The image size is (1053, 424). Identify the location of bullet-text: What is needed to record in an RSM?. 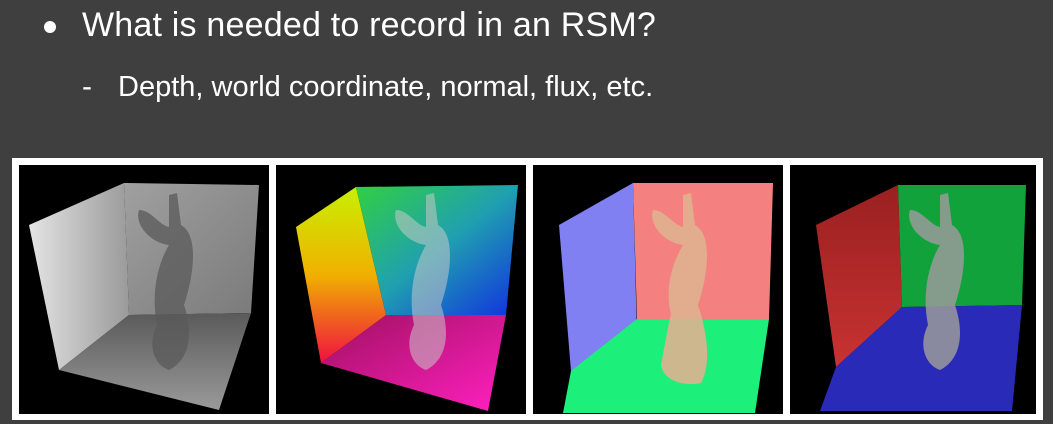
(369, 25).